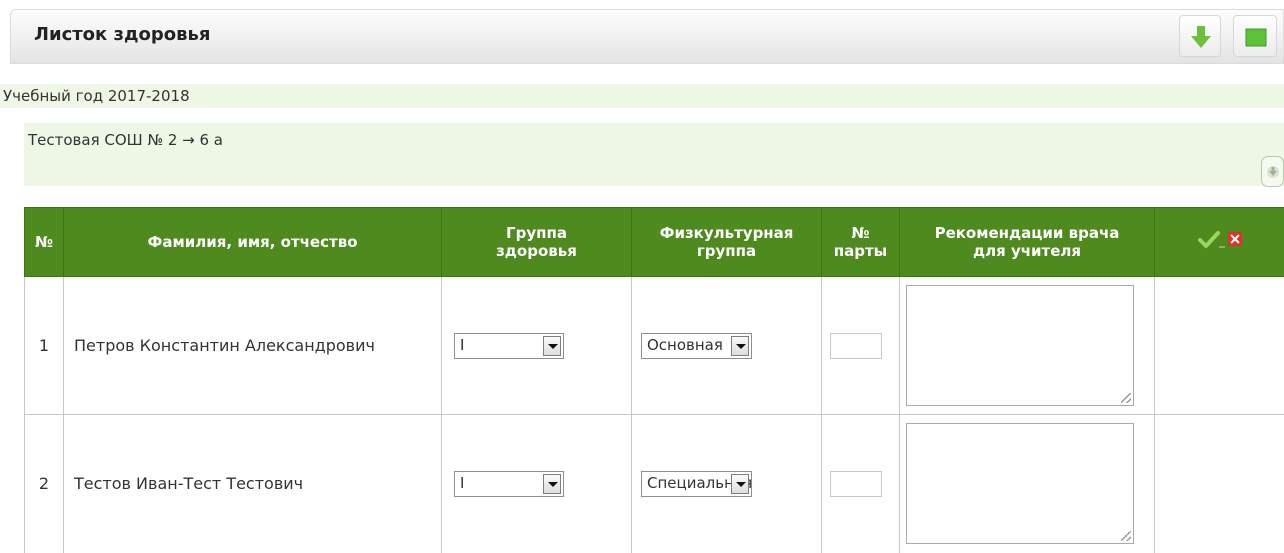 Image resolution: width=1284 pixels, height=553 pixels. What do you see at coordinates (1235, 239) in the screenshot?
I see `delete-icon` at bounding box center [1235, 239].